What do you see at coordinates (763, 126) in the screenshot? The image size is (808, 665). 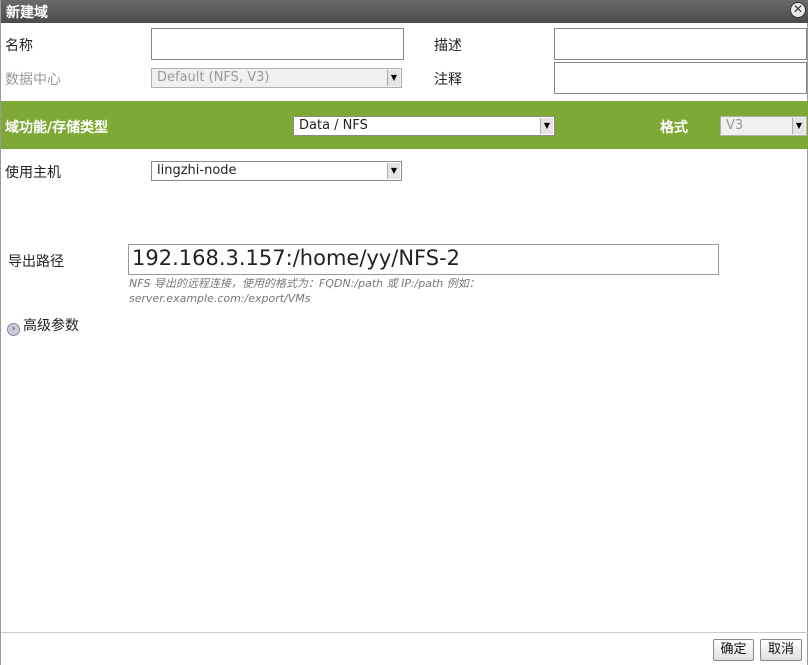 I see `format-select: V3 ▼` at bounding box center [763, 126].